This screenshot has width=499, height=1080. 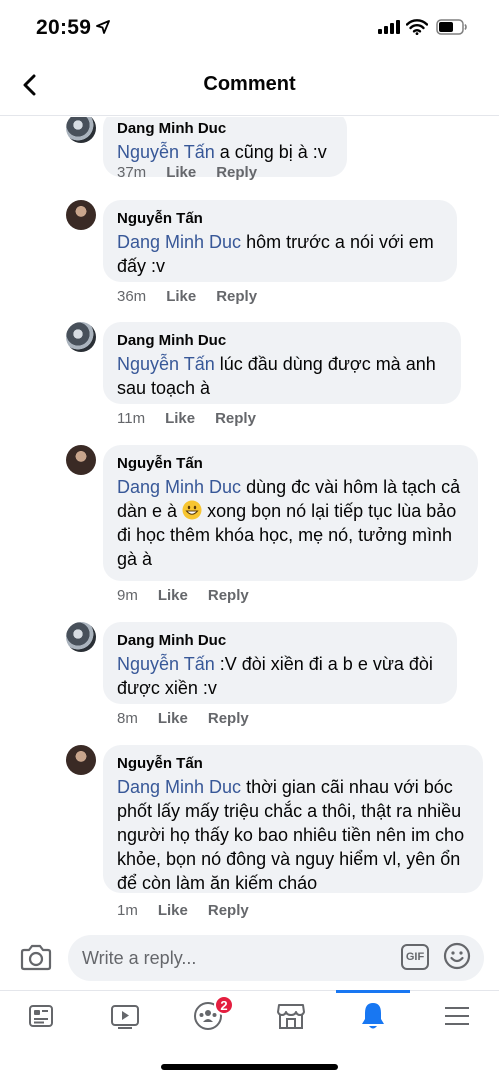 I want to click on comment-meta: 1m Like Reply, so click(x=183, y=910).